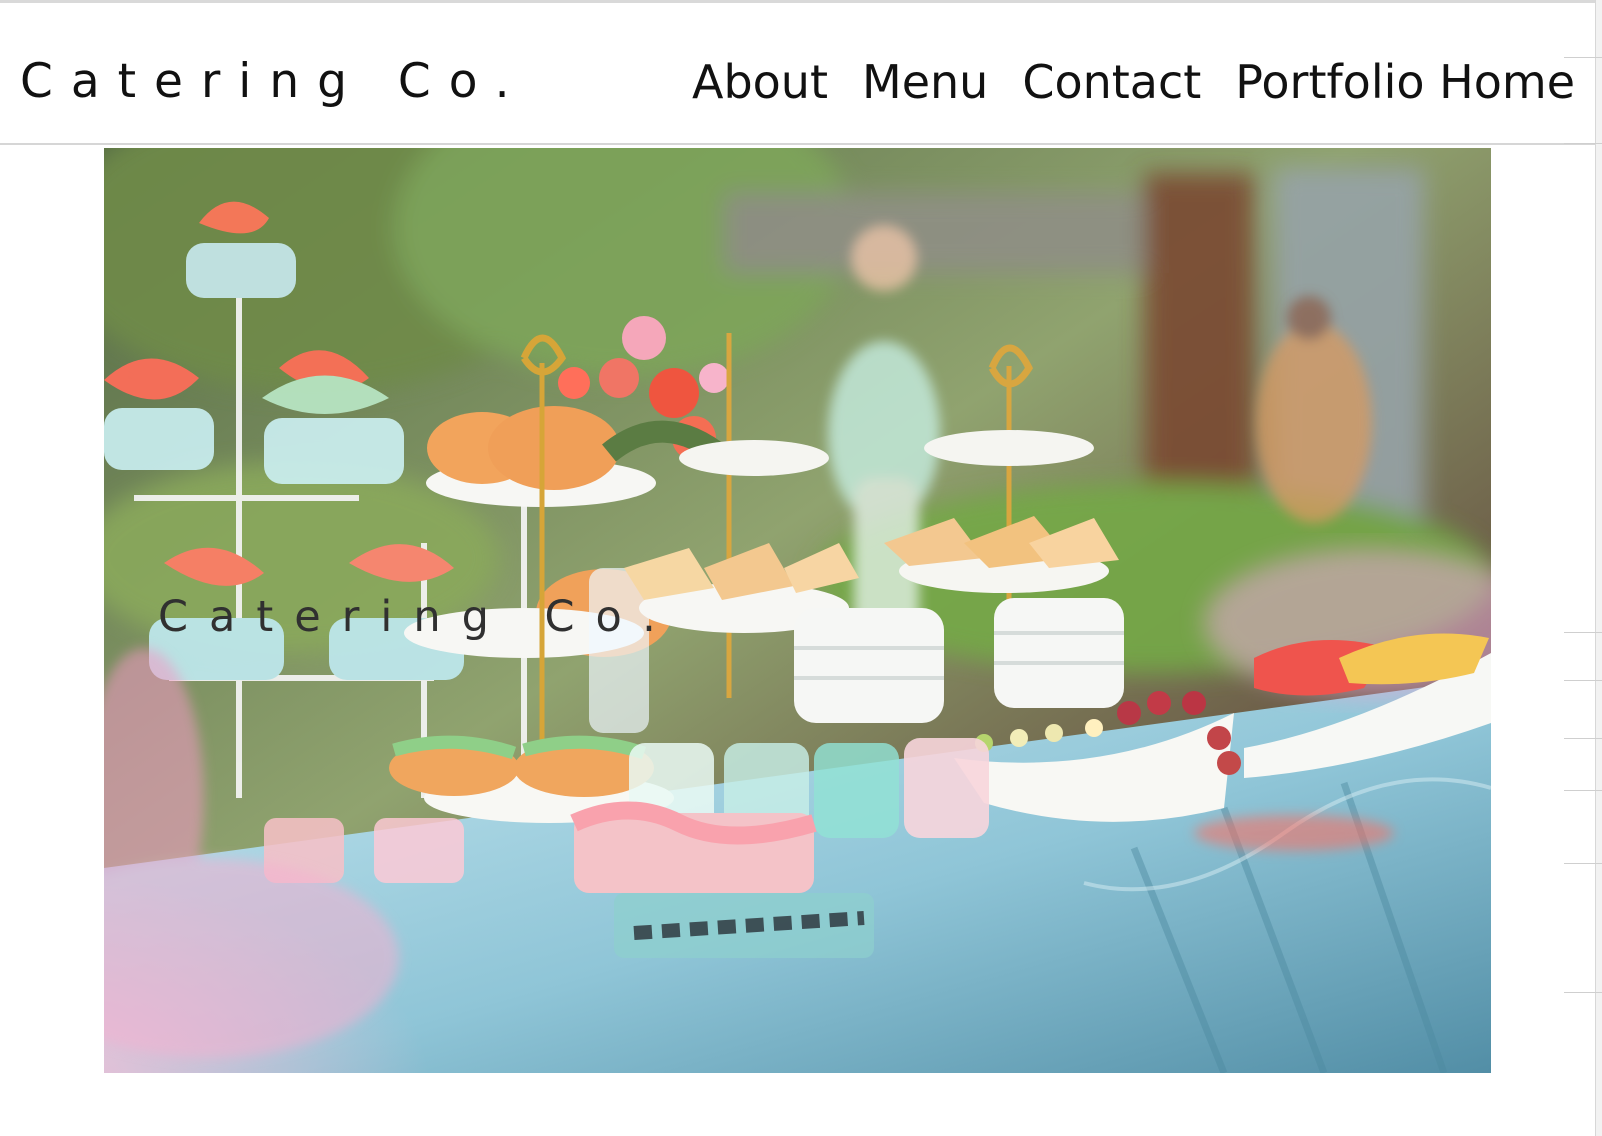 The height and width of the screenshot is (1136, 1602). Describe the element at coordinates (1111, 82) in the screenshot. I see `nav-contact-link: Contact` at that location.